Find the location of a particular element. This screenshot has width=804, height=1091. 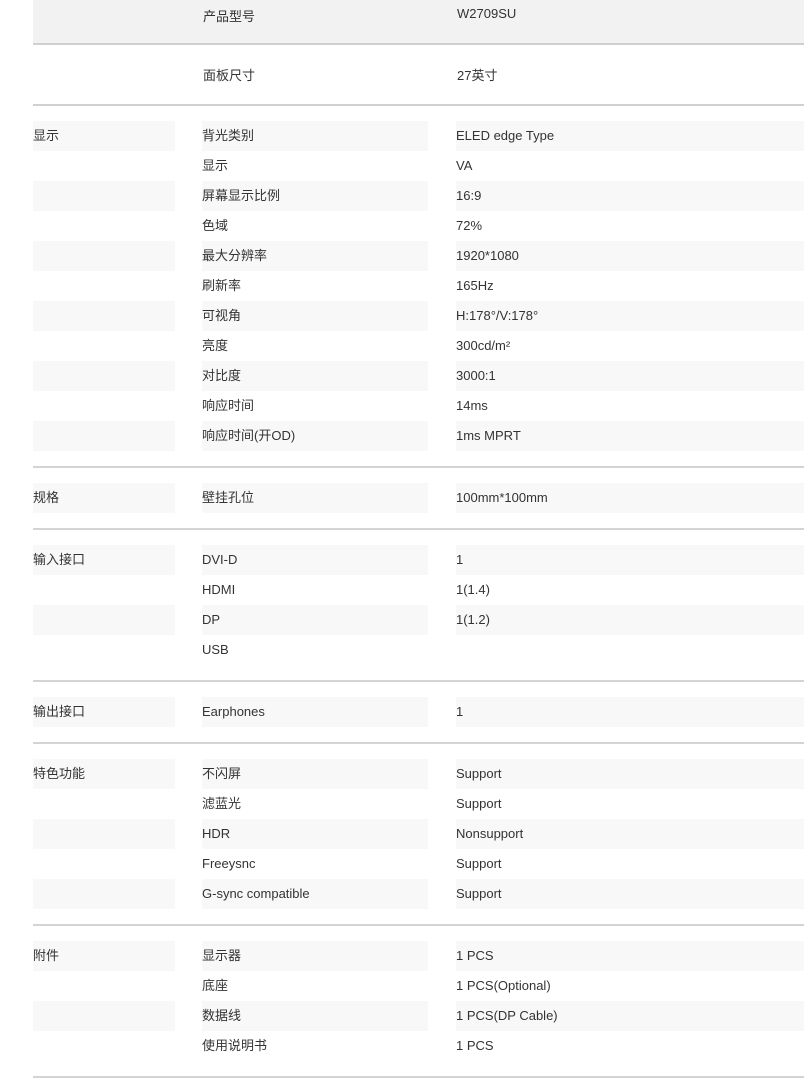

spec-value: 1(1.4) is located at coordinates (473, 589).